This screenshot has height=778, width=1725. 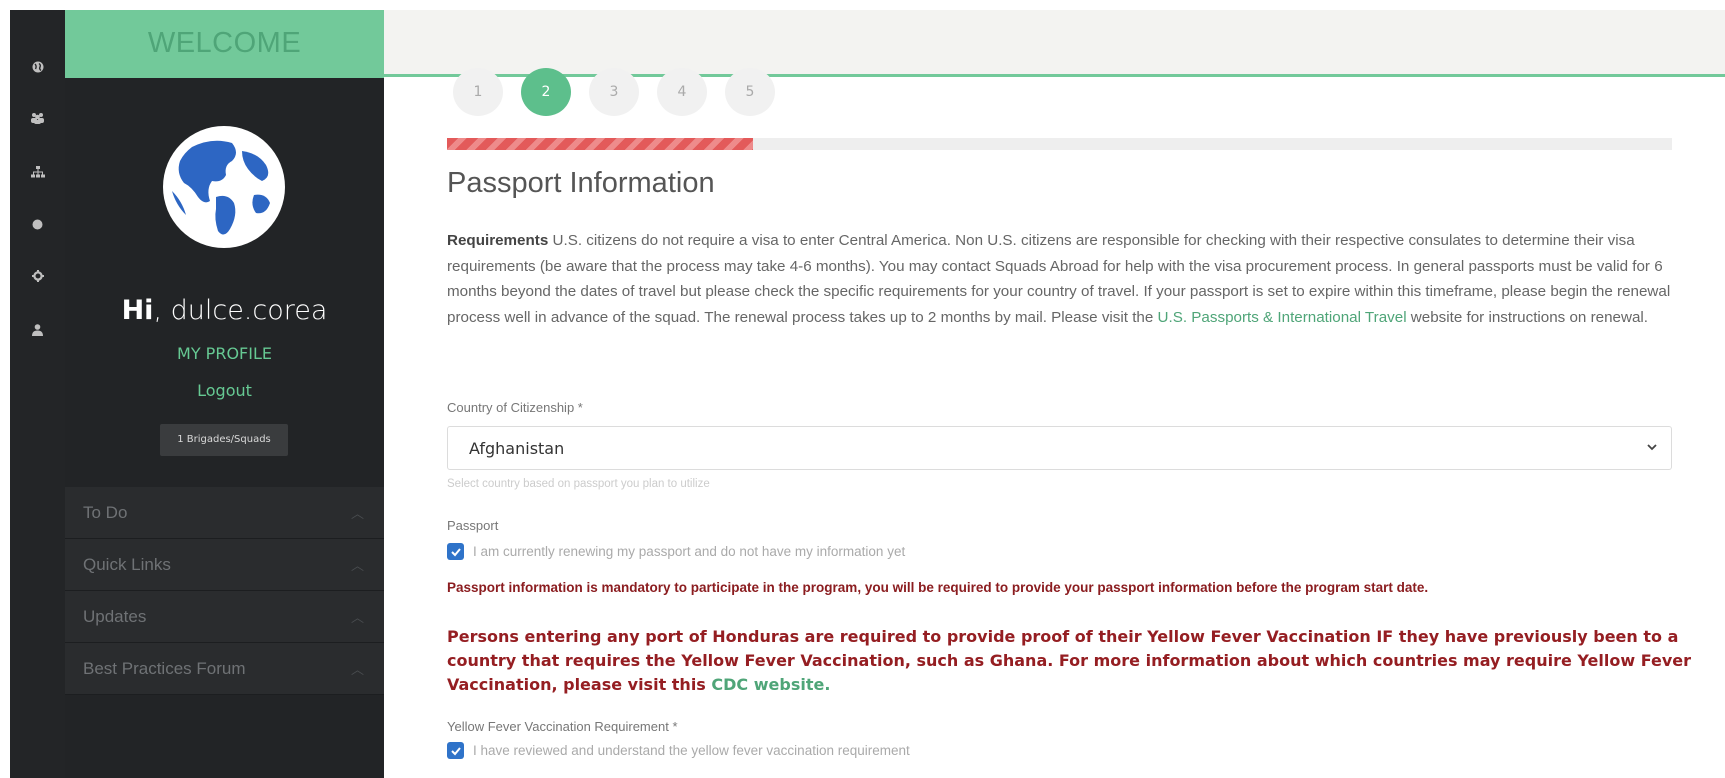 I want to click on step-2: 2, so click(x=546, y=92).